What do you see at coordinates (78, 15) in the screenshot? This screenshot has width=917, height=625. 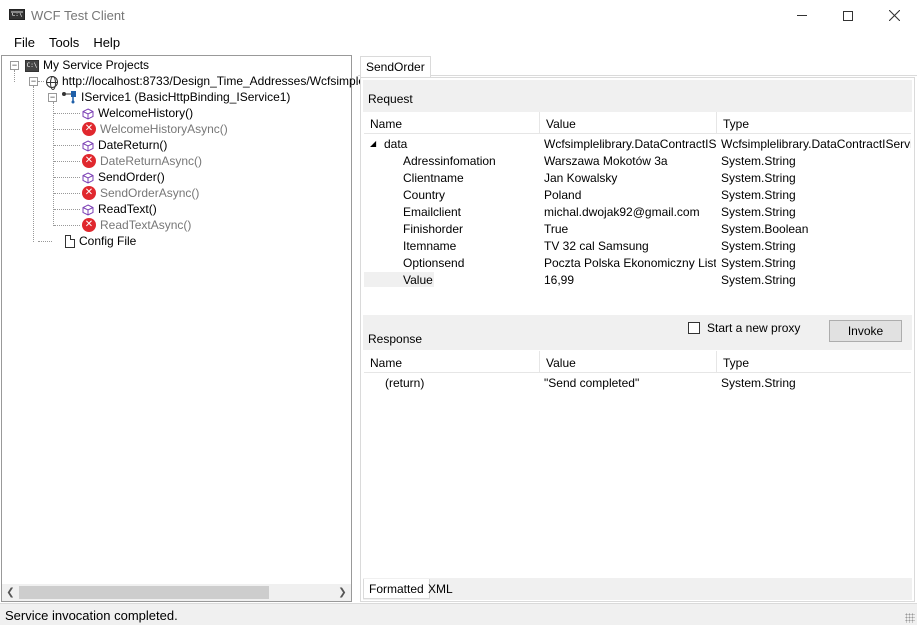 I see `window-title: WCF Test Client` at bounding box center [78, 15].